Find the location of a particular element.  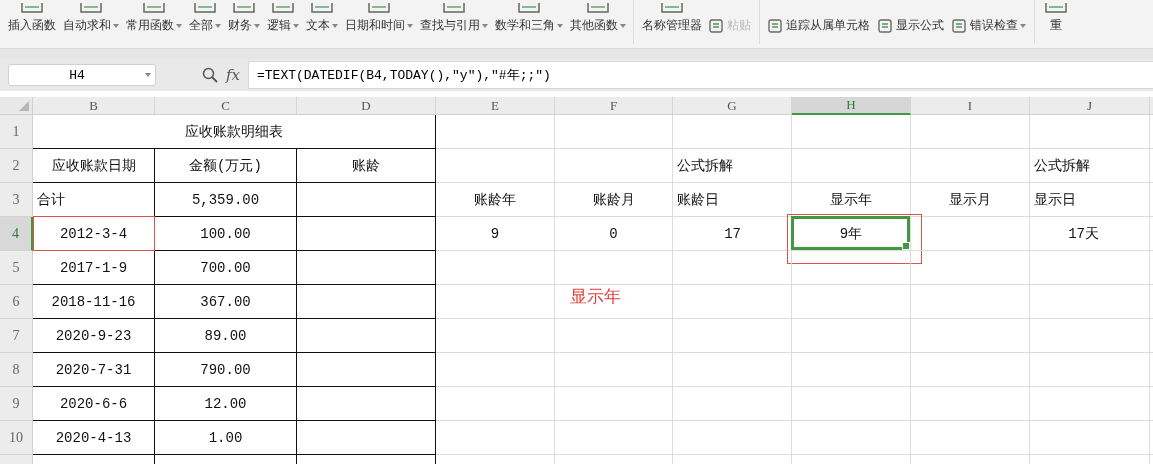

ribbon-button: 重 is located at coordinates (1056, 25).